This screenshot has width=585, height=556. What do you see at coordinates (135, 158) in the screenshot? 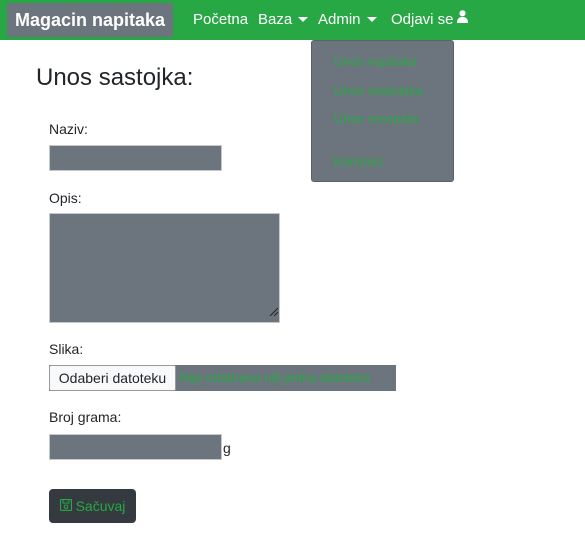
I see `naziv-input` at bounding box center [135, 158].